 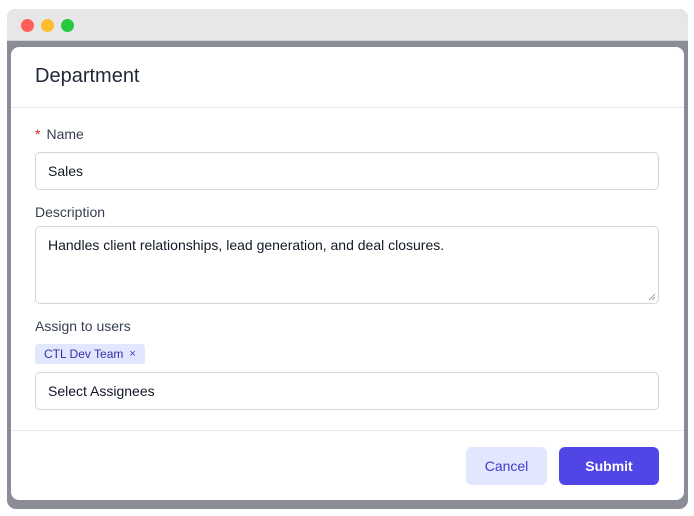 I want to click on dialog-title: Department, so click(x=87, y=76).